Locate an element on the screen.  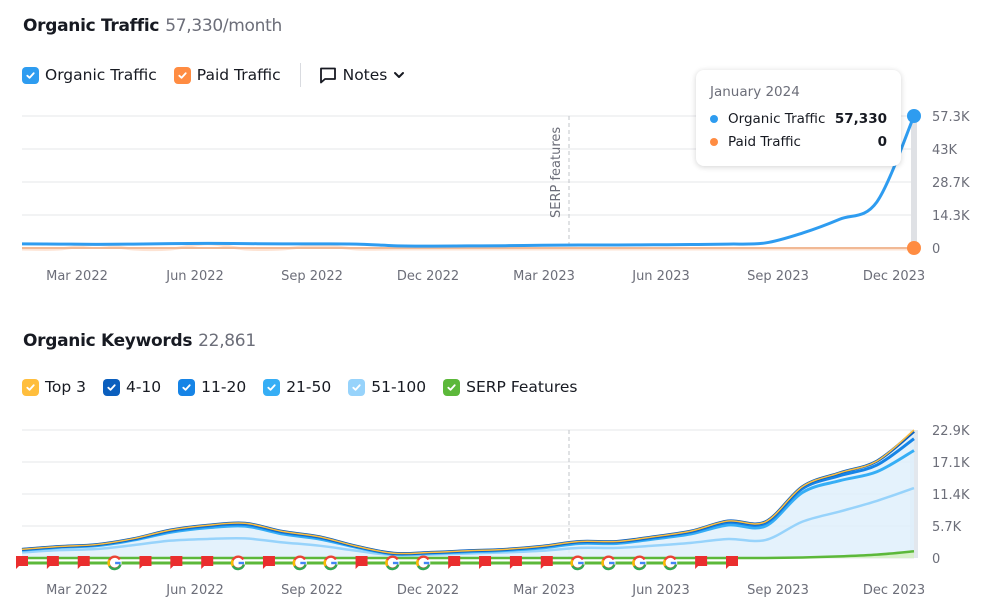
x-tick-label: Sep 2022 is located at coordinates (312, 590).